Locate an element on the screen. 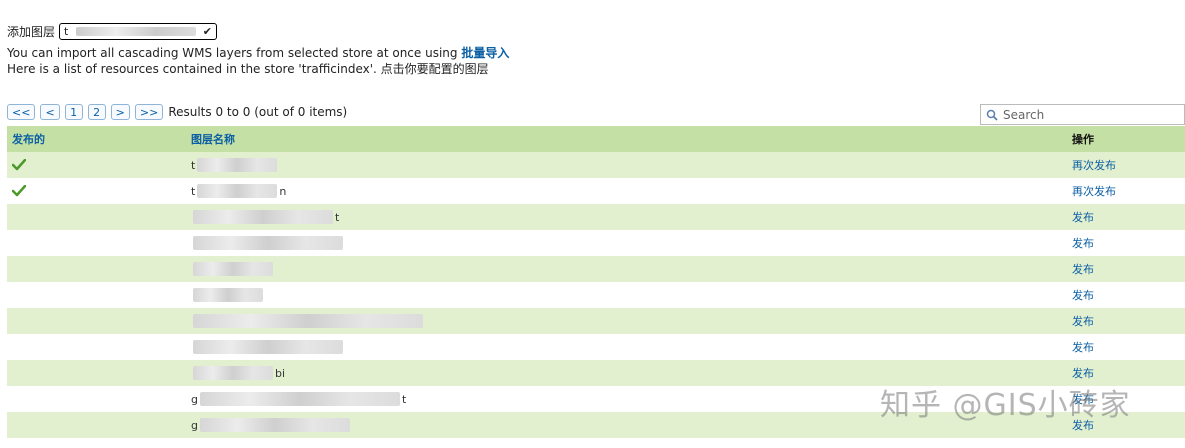 The width and height of the screenshot is (1185, 448). store-select-value: t is located at coordinates (66, 31).